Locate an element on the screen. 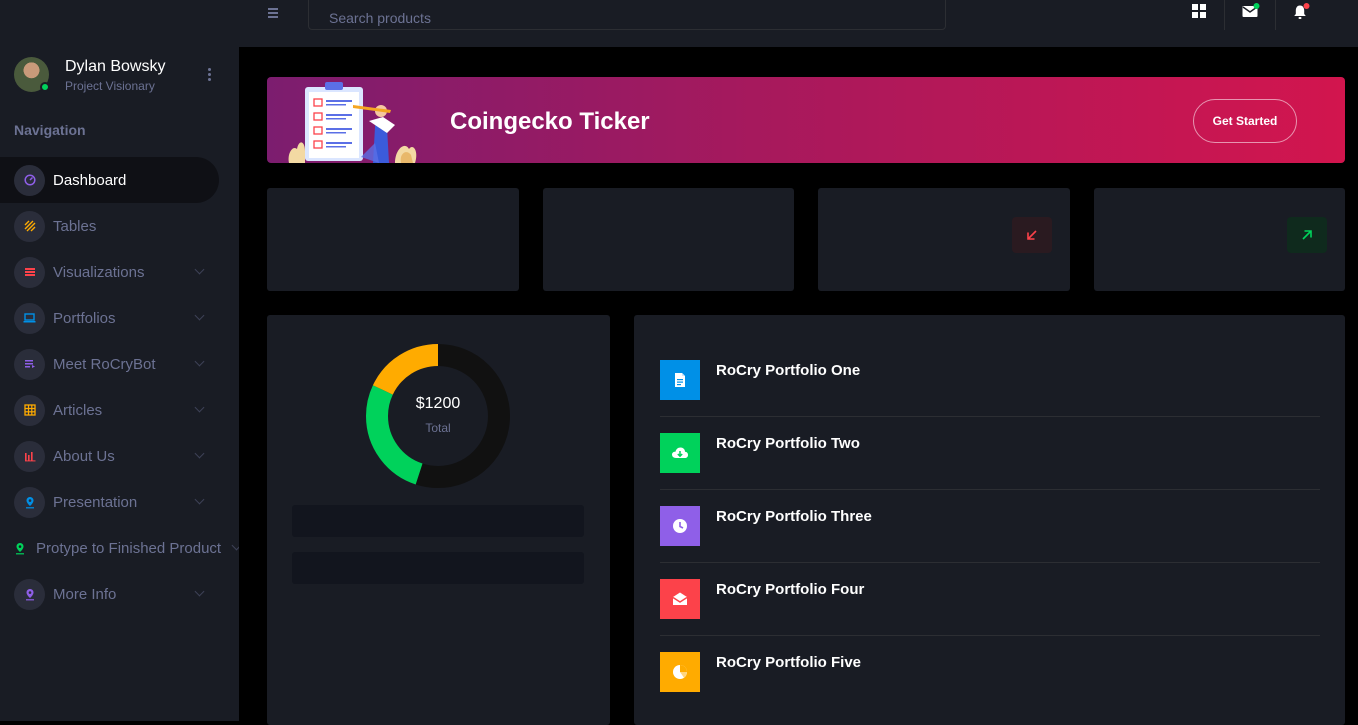 This screenshot has height=725, width=1358. donut-chart is located at coordinates (438, 416).